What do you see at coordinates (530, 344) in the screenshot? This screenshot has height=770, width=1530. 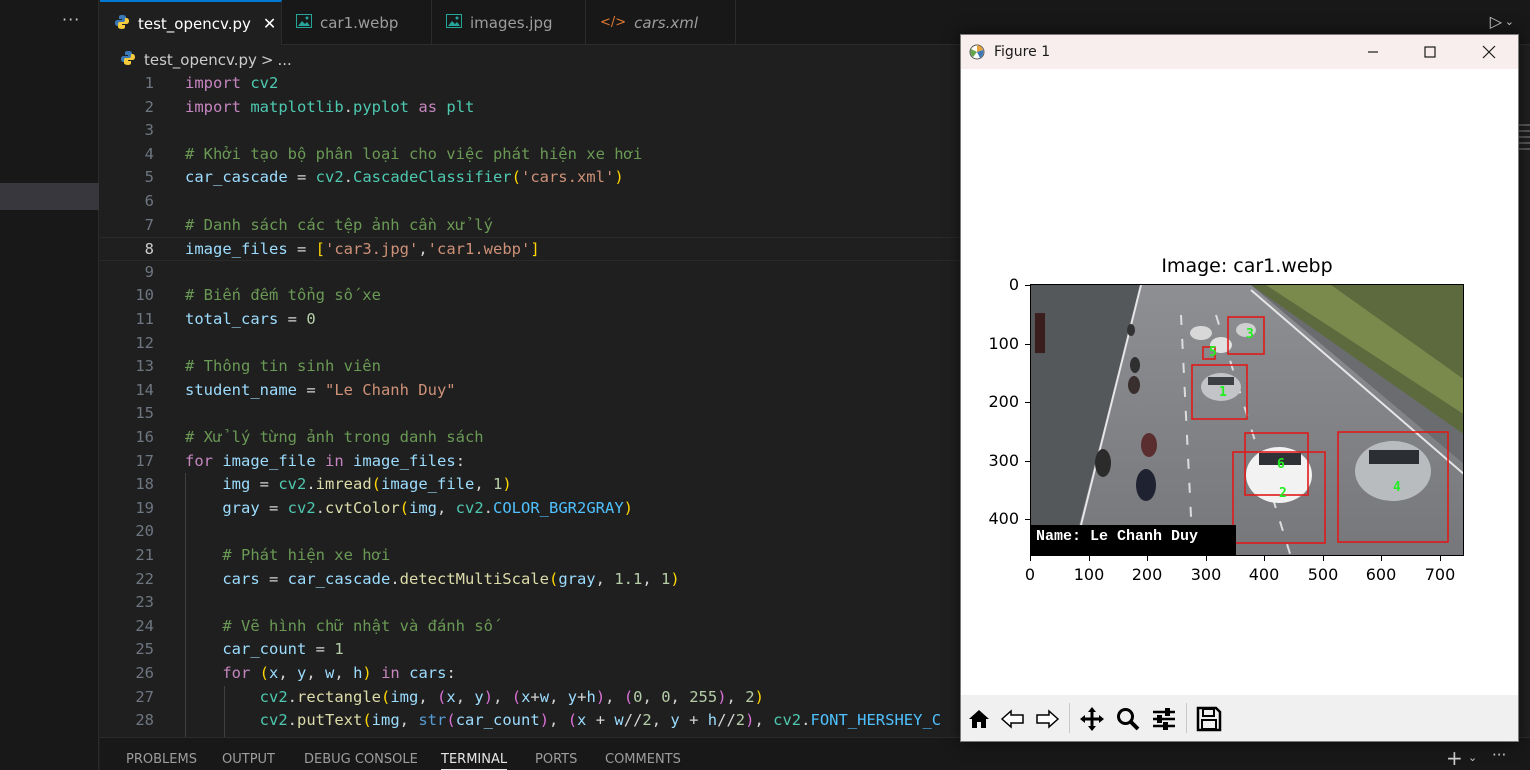 I see `code-line: 12` at bounding box center [530, 344].